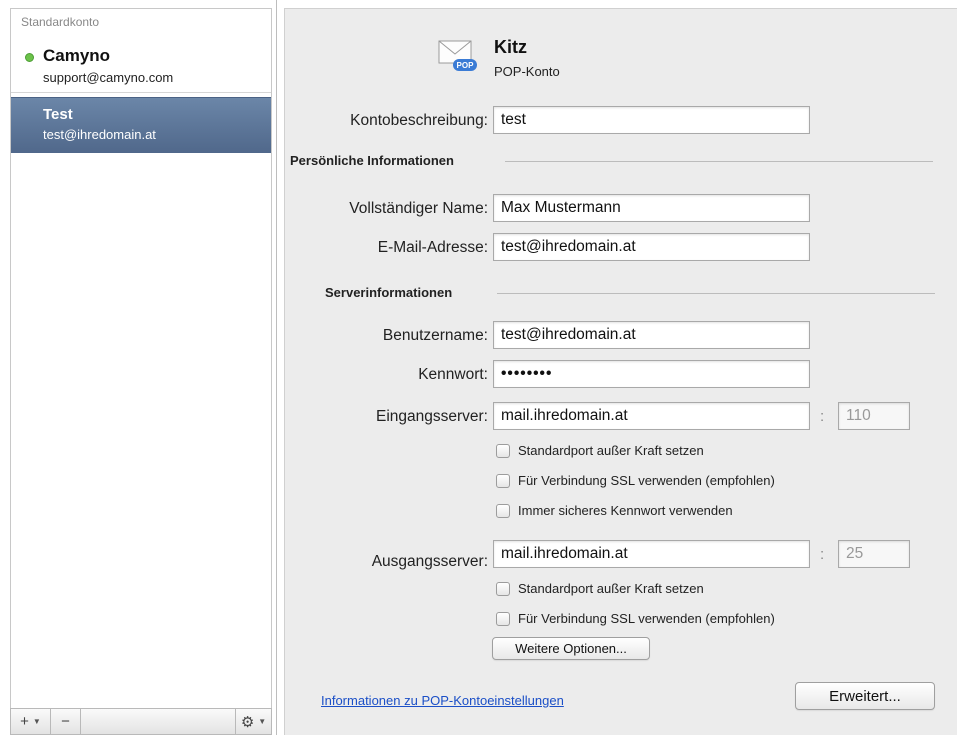 The width and height of the screenshot is (957, 735). I want to click on account-actions-button: ⚙ ▼, so click(253, 721).